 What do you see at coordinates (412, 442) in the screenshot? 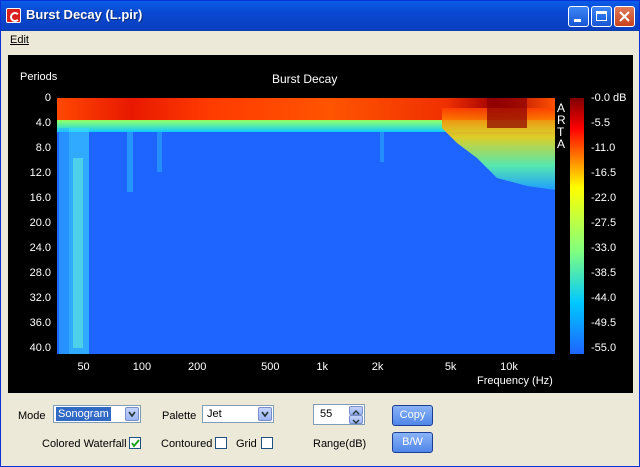
I see `bw-button: B/W` at bounding box center [412, 442].